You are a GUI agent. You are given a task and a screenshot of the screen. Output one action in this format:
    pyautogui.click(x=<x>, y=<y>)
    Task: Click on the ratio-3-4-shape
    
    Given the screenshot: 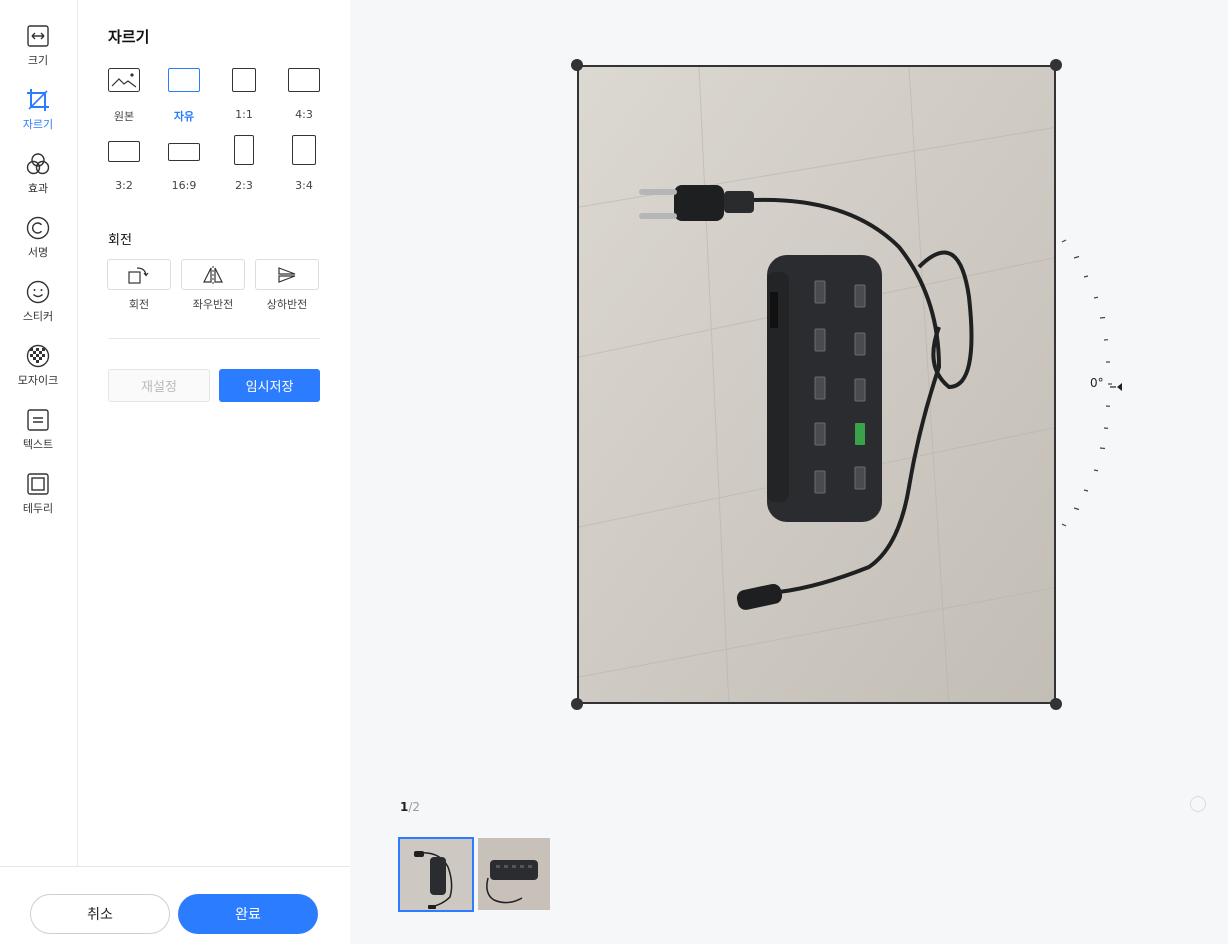 What is the action you would take?
    pyautogui.click(x=304, y=150)
    